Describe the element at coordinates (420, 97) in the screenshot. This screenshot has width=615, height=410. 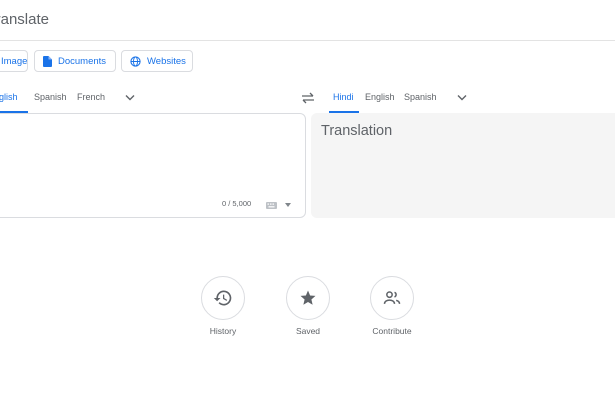
I see `target-lang-tab-spanish: Spanish` at that location.